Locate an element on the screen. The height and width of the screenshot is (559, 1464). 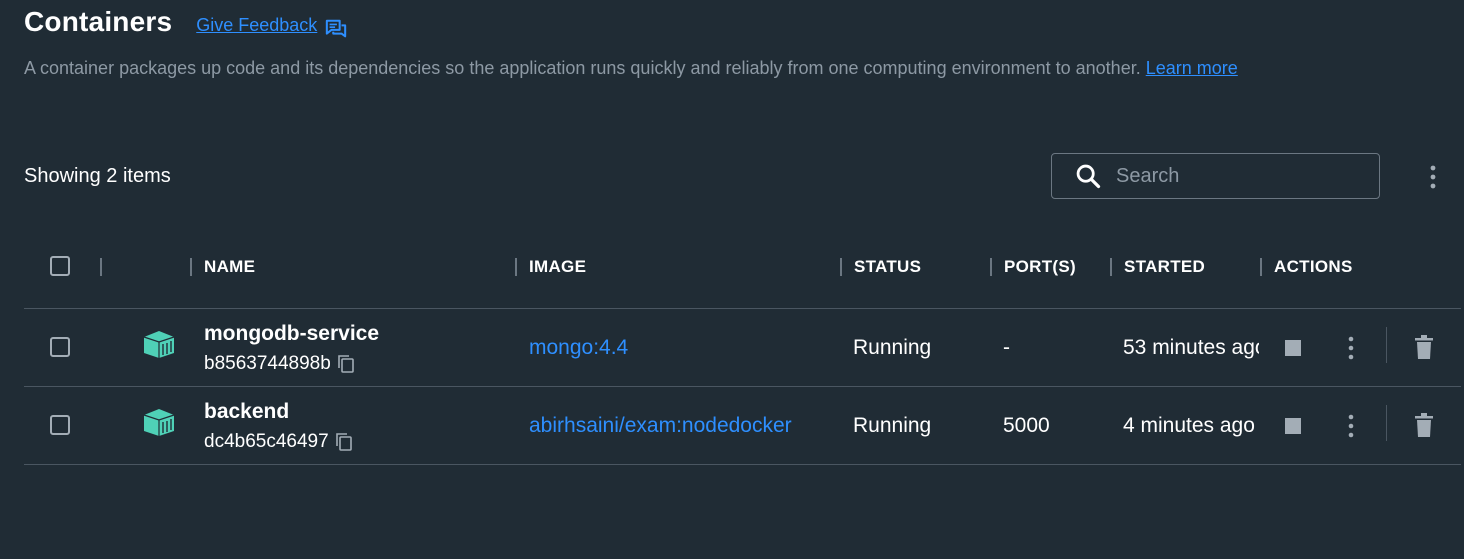
column-header-actions: ACTIONS is located at coordinates (1306, 267).